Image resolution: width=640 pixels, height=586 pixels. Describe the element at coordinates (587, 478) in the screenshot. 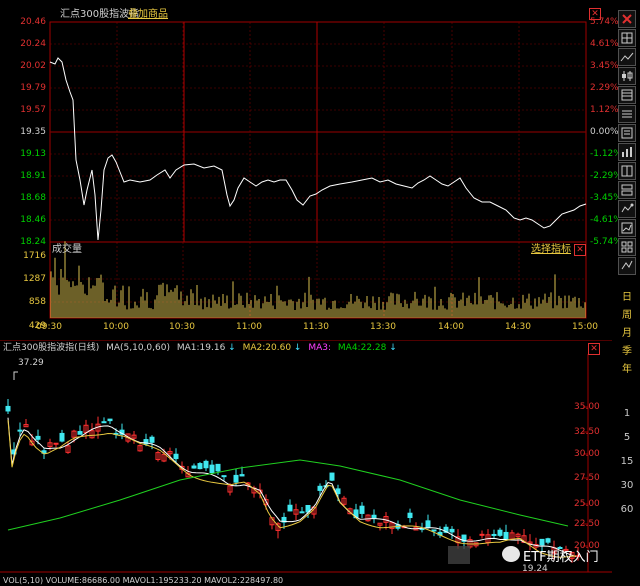

I see `daily-axis-label: 27.50` at that location.